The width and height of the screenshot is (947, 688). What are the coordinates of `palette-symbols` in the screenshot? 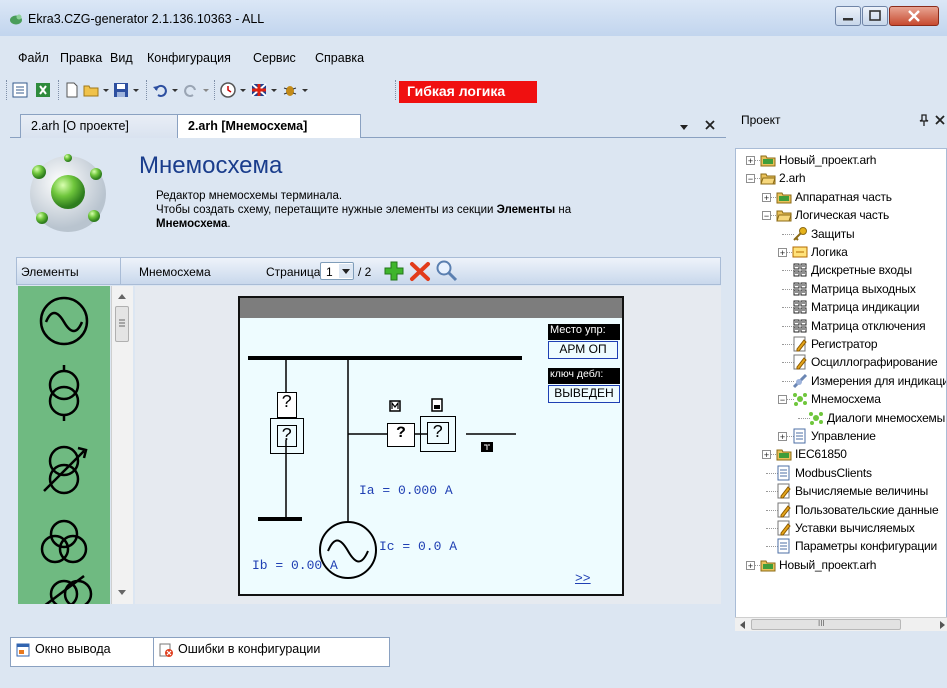 It's located at (66, 450).